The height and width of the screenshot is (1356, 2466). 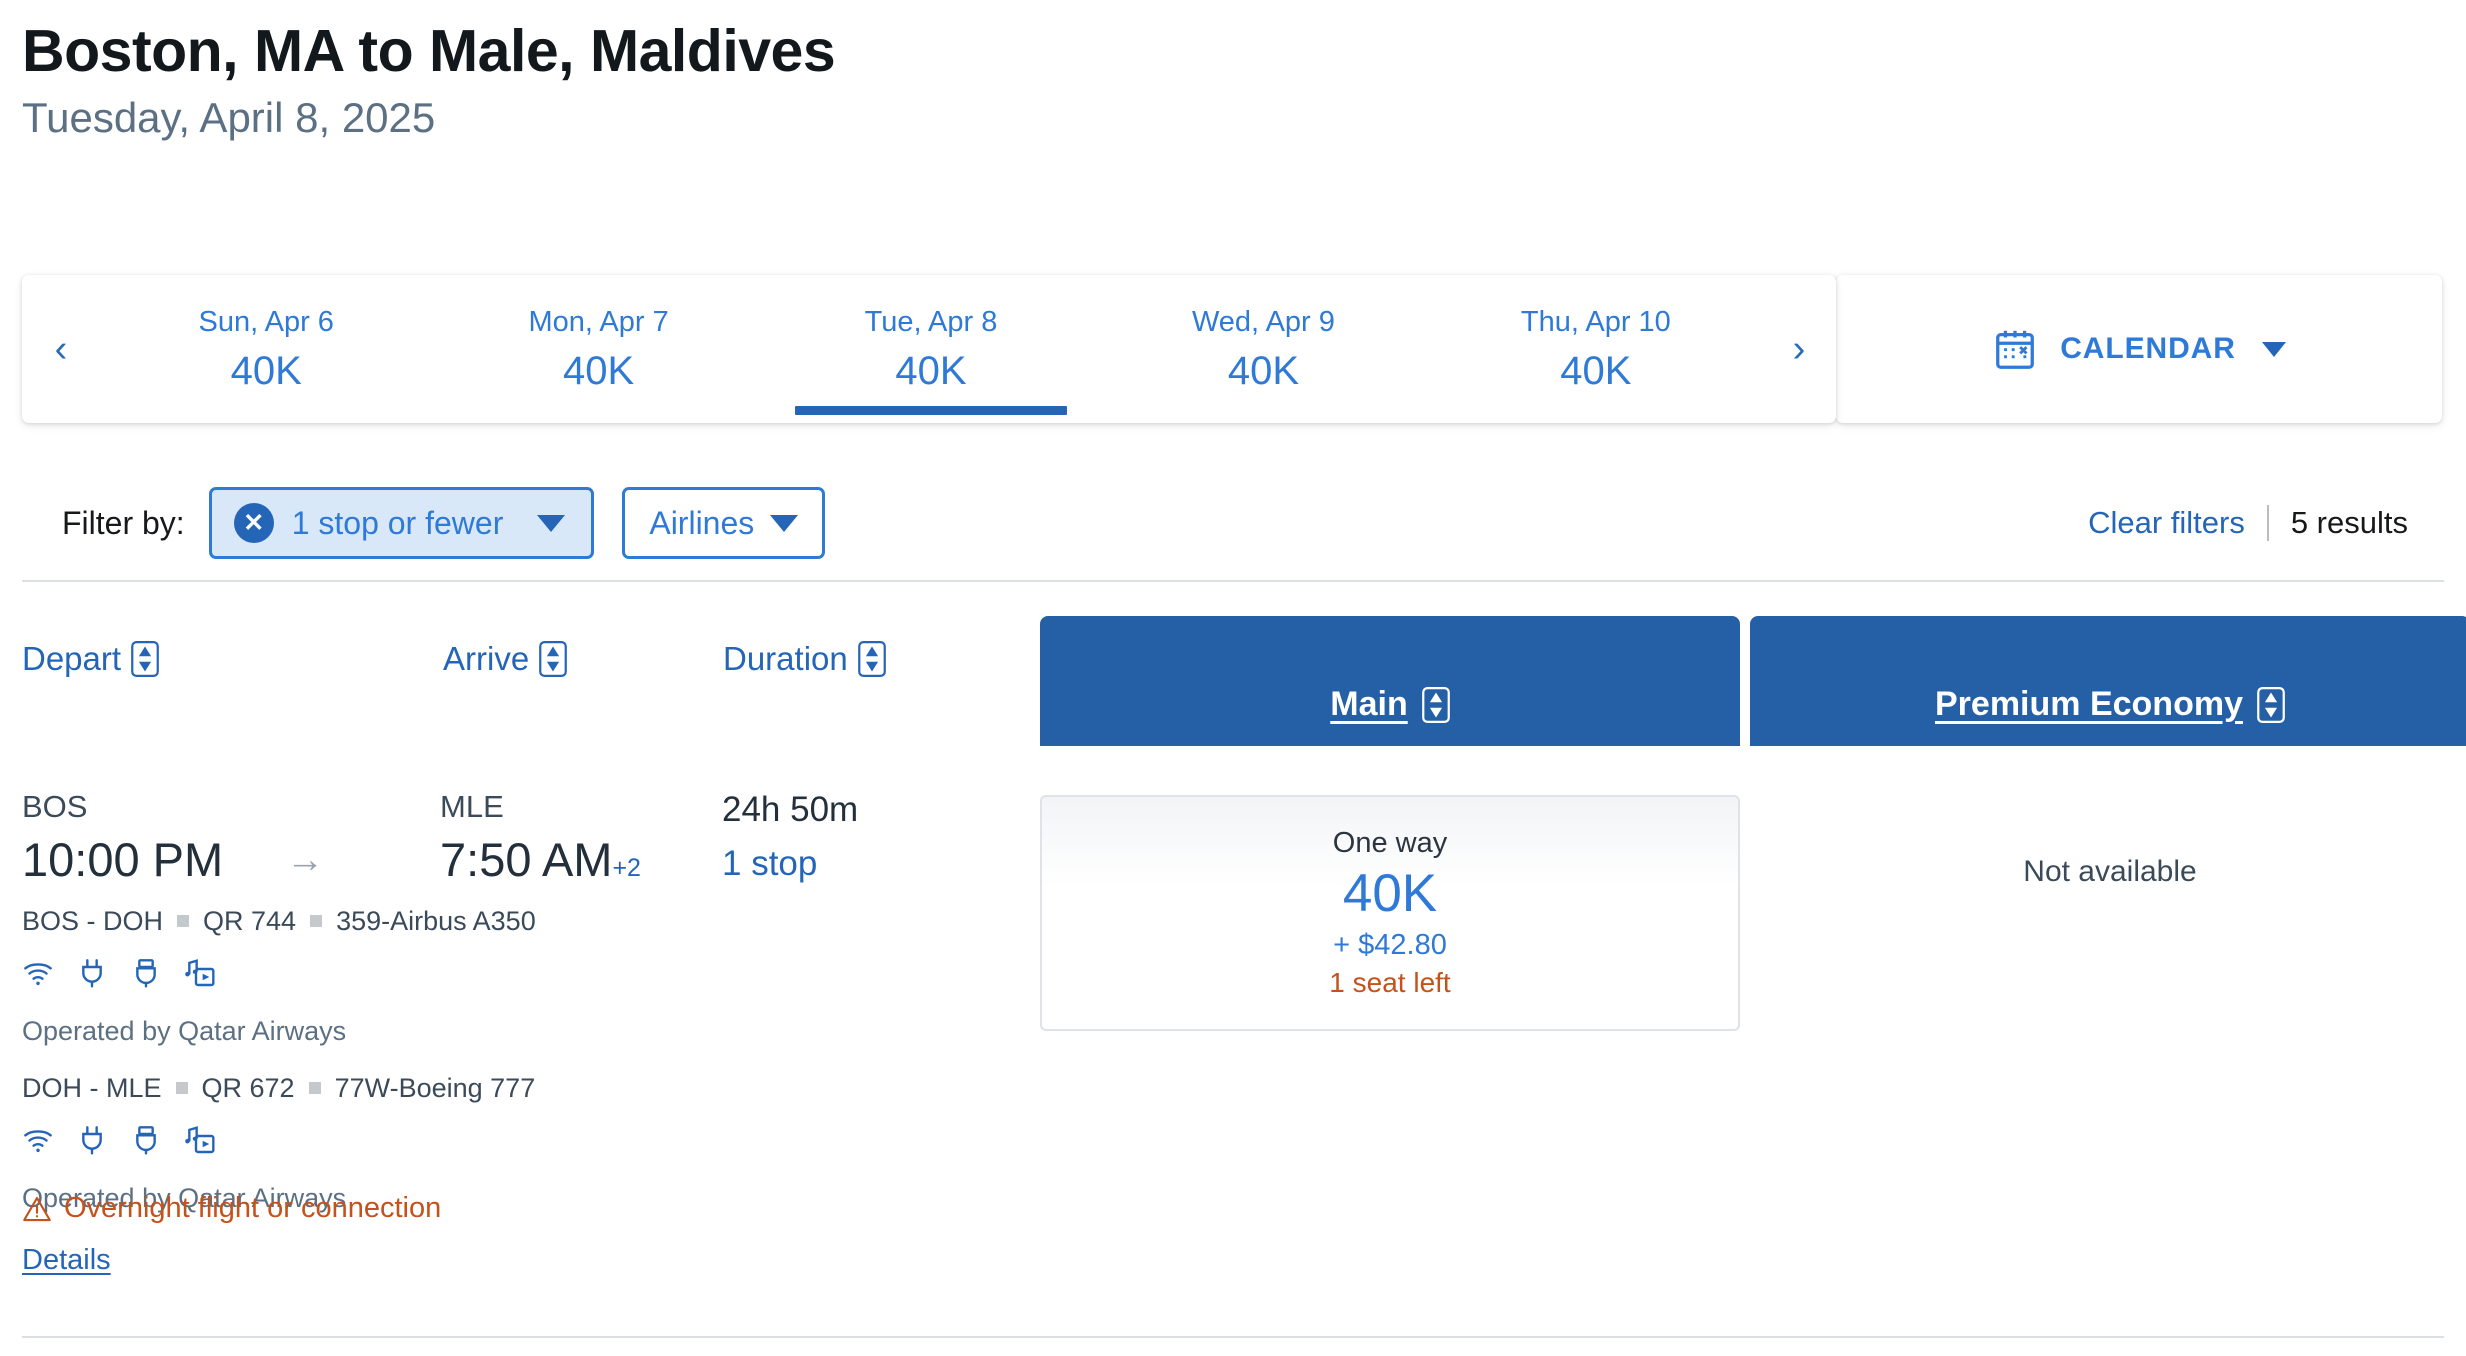 I want to click on date-option-mon-apr-7: Mon, Apr 7 40K, so click(x=598, y=349).